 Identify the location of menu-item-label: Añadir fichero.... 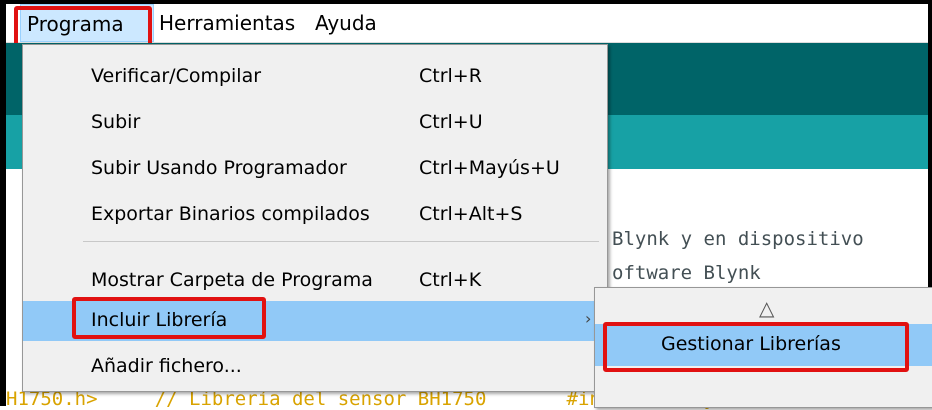
(166, 366).